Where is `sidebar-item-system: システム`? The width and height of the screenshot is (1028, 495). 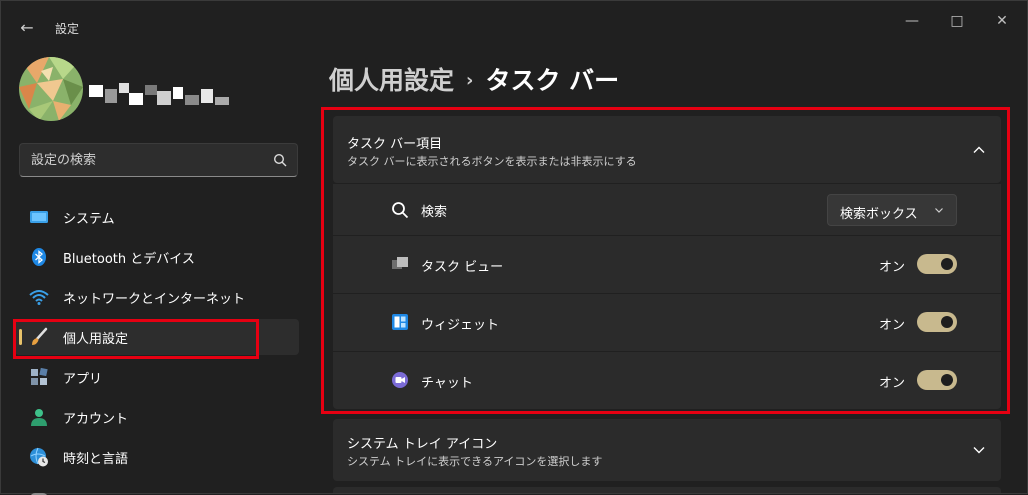
sidebar-item-system: システム is located at coordinates (157, 217).